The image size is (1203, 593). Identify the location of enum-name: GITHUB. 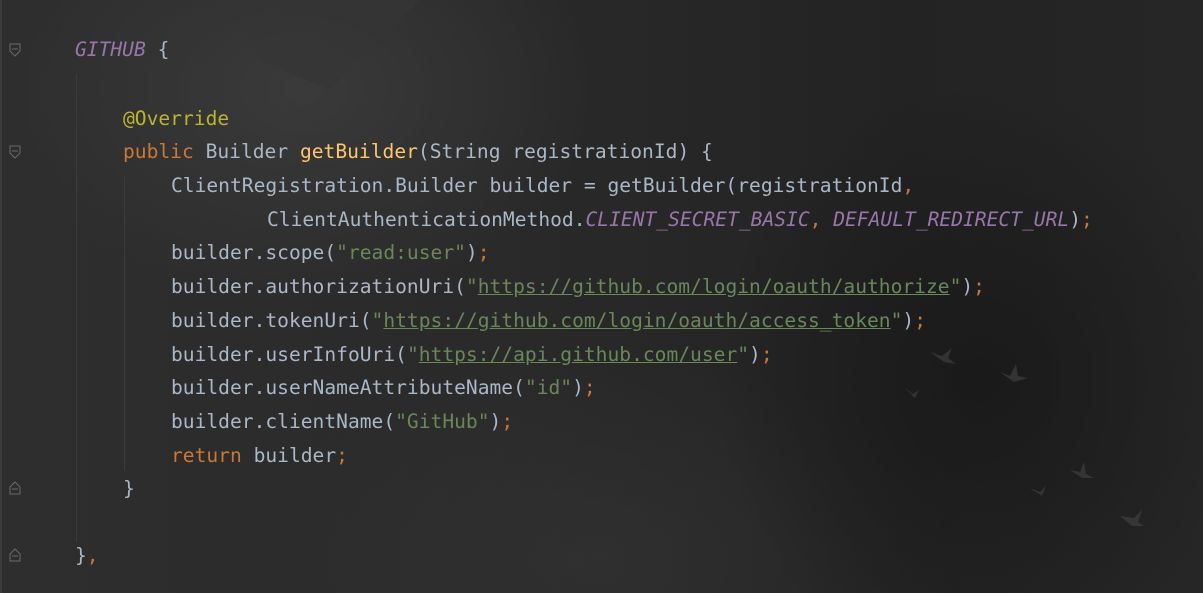
(110, 49).